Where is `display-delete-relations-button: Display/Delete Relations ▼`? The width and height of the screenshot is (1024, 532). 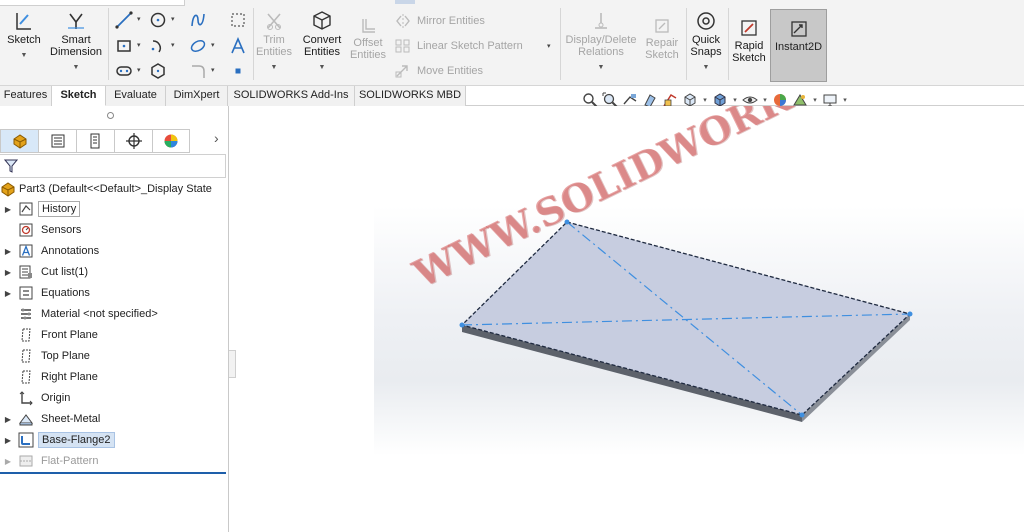
display-delete-relations-button: Display/Delete Relations ▼ is located at coordinates (601, 42).